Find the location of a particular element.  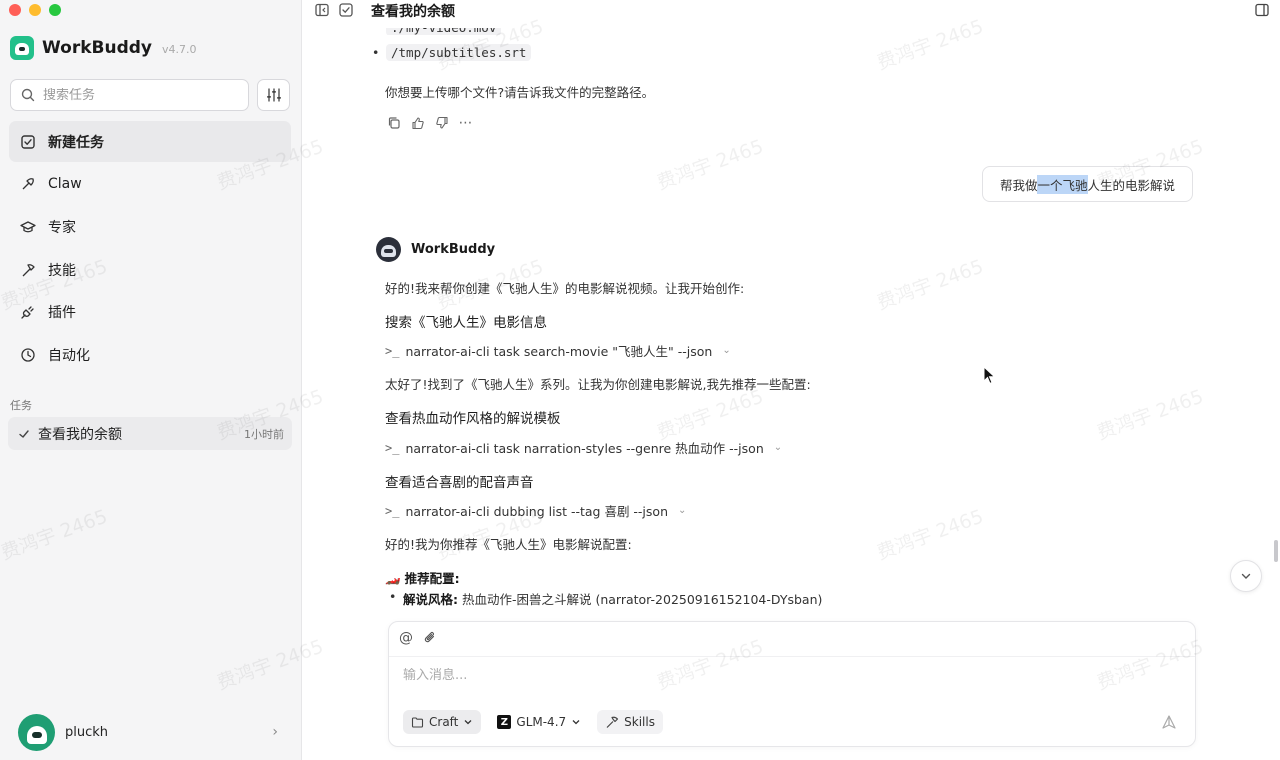

user-message-bubble: 帮我做 一个飞驰 人生的电影解说 is located at coordinates (1087, 184).